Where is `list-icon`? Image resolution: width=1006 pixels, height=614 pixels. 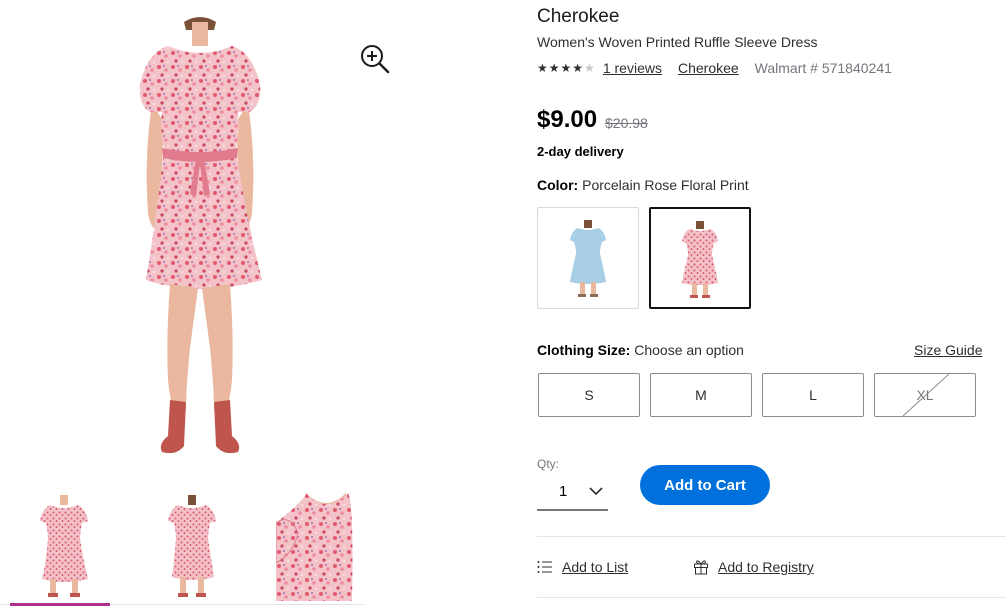 list-icon is located at coordinates (544, 567).